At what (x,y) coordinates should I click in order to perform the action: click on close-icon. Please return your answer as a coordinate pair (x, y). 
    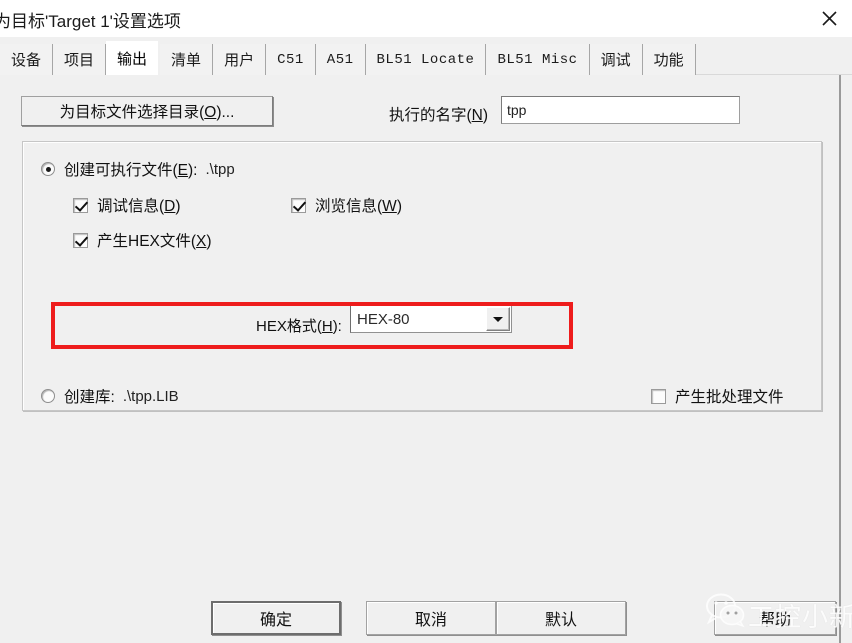
    Looking at the image, I should click on (829, 18).